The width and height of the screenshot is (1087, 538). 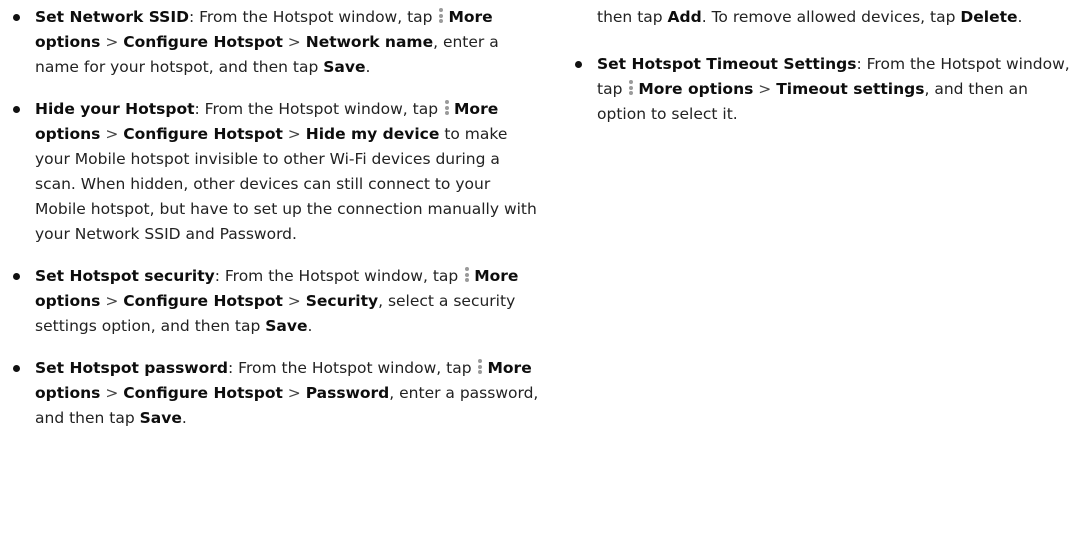 I want to click on item-title: Set Hotspot security, so click(x=125, y=276).